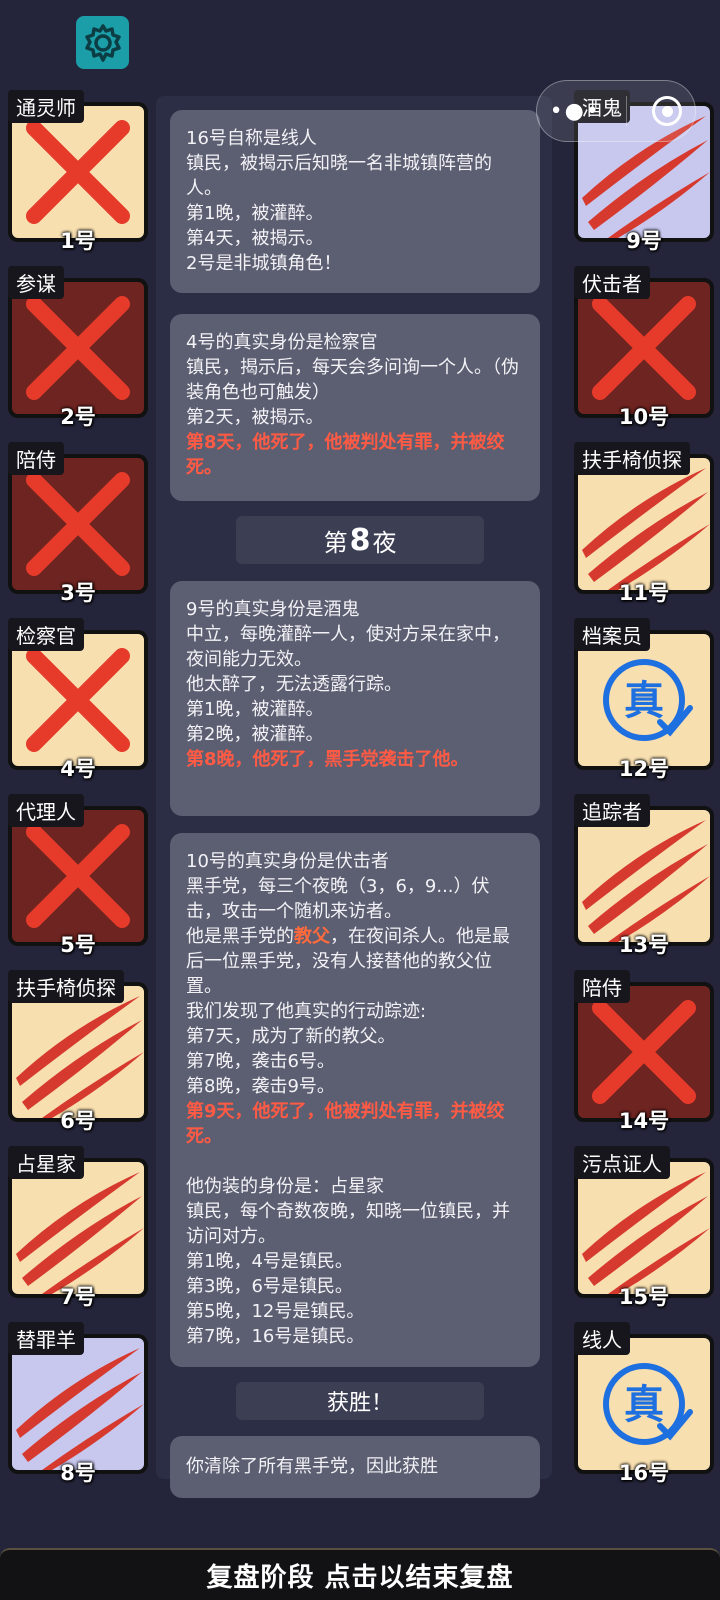 This screenshot has width=720, height=1600. What do you see at coordinates (612, 282) in the screenshot?
I see `role-name: 伏击者` at bounding box center [612, 282].